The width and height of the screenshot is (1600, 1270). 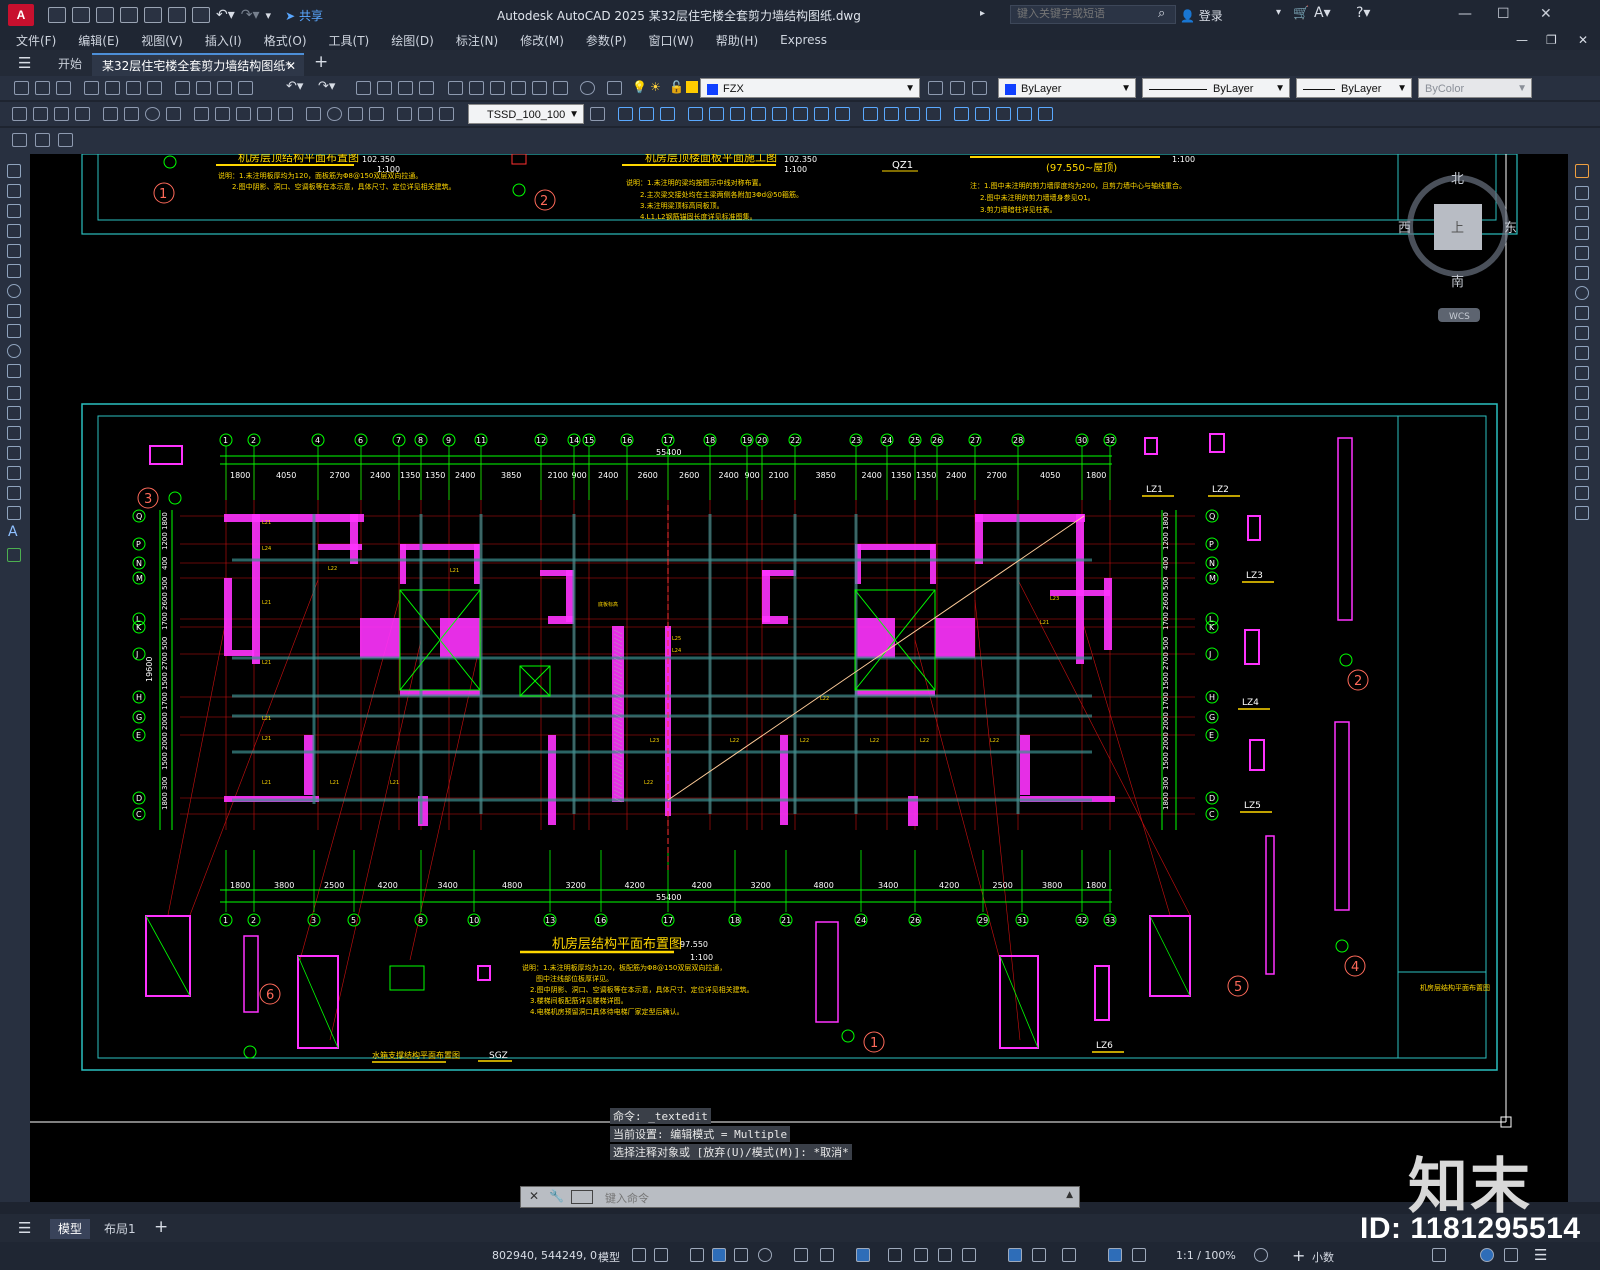 What do you see at coordinates (957, 88) in the screenshot?
I see `layer-previous-icon` at bounding box center [957, 88].